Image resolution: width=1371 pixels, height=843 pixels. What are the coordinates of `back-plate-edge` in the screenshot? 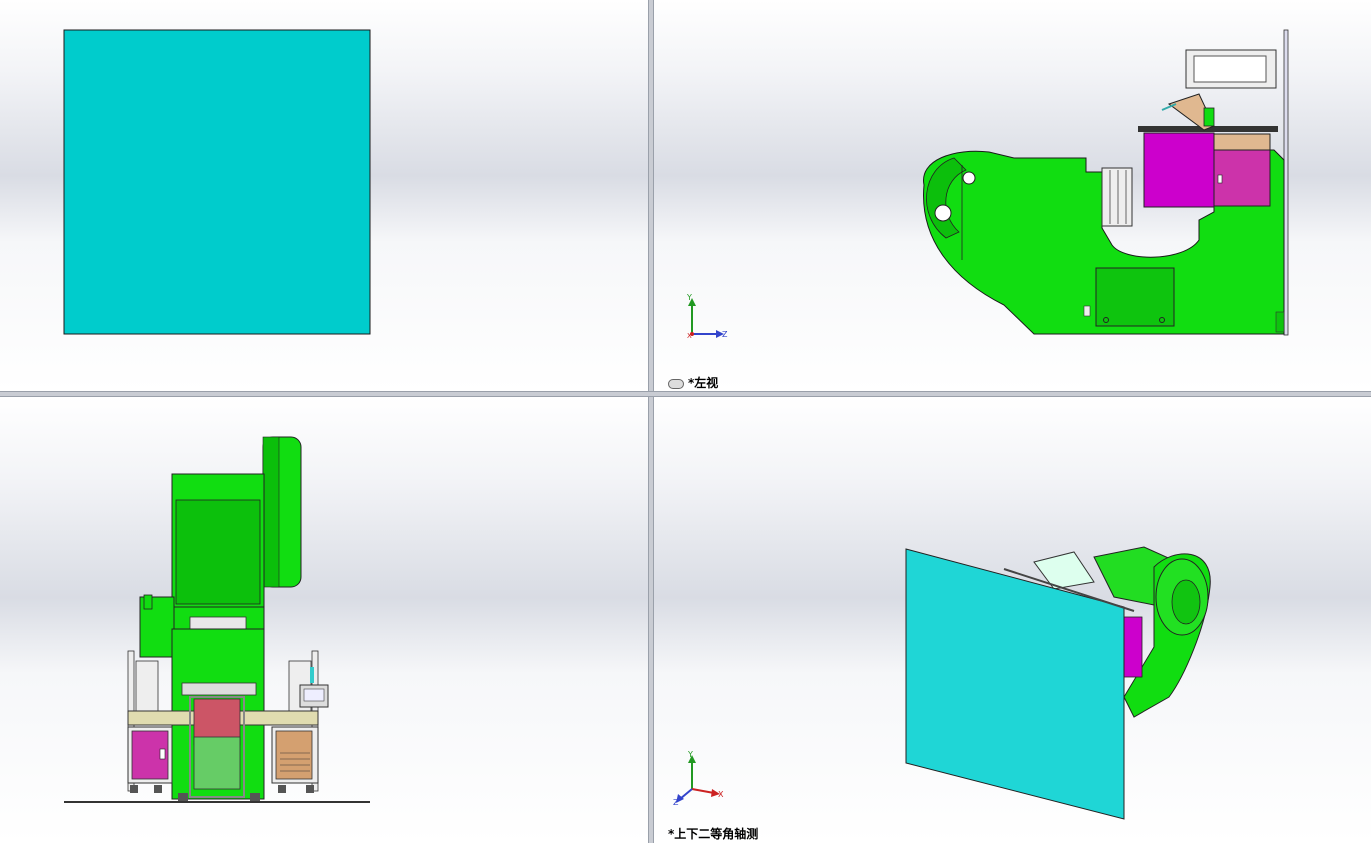 It's located at (1286, 182).